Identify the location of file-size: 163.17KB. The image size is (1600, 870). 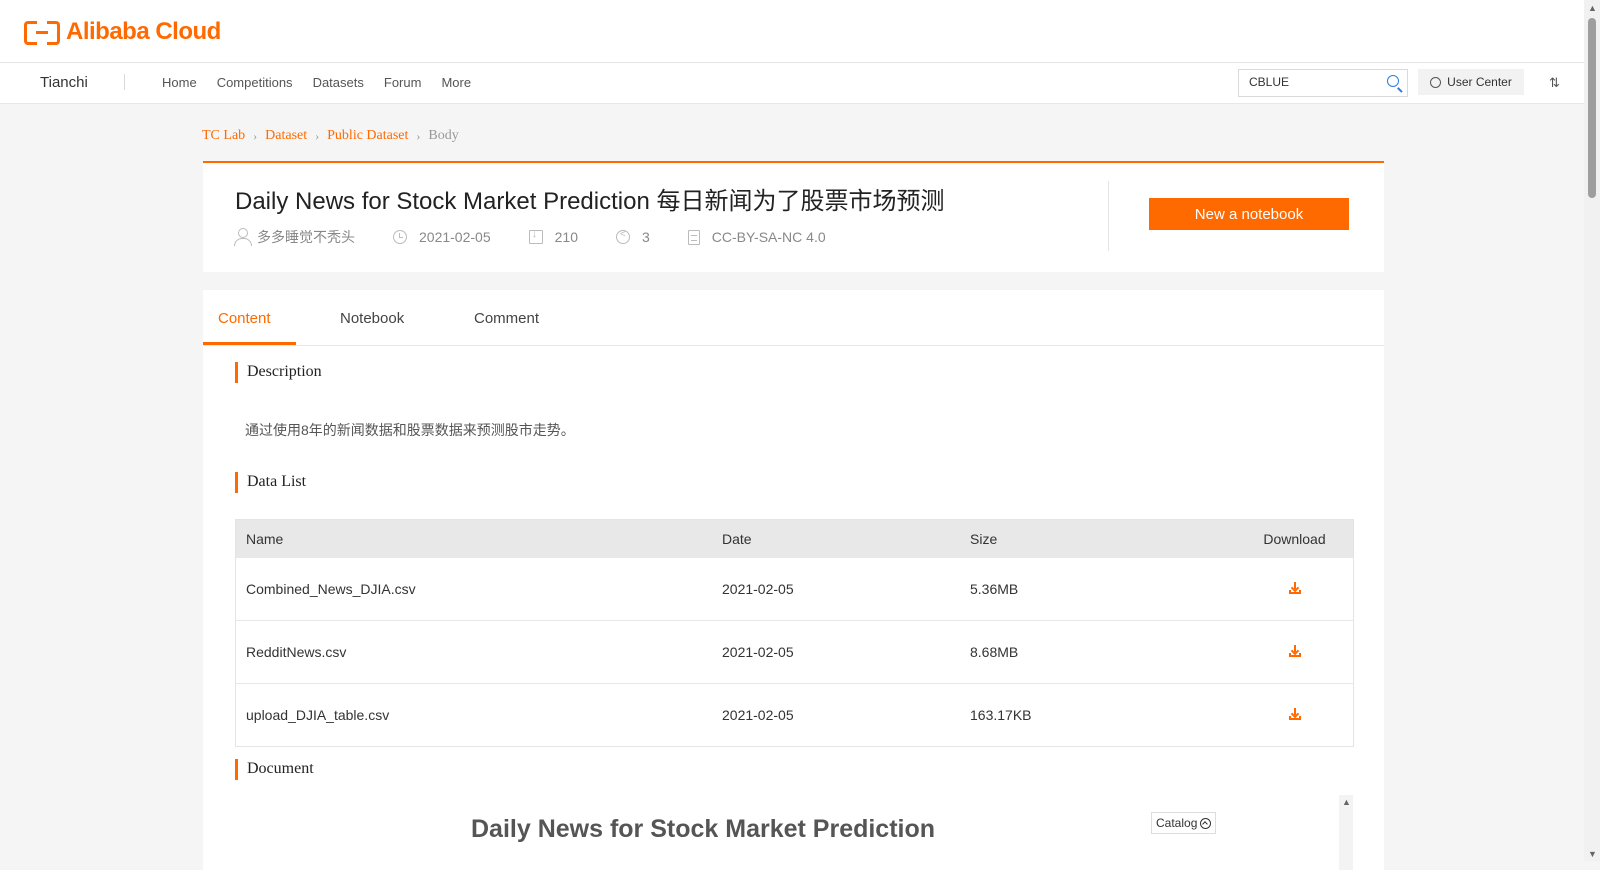
(1001, 715).